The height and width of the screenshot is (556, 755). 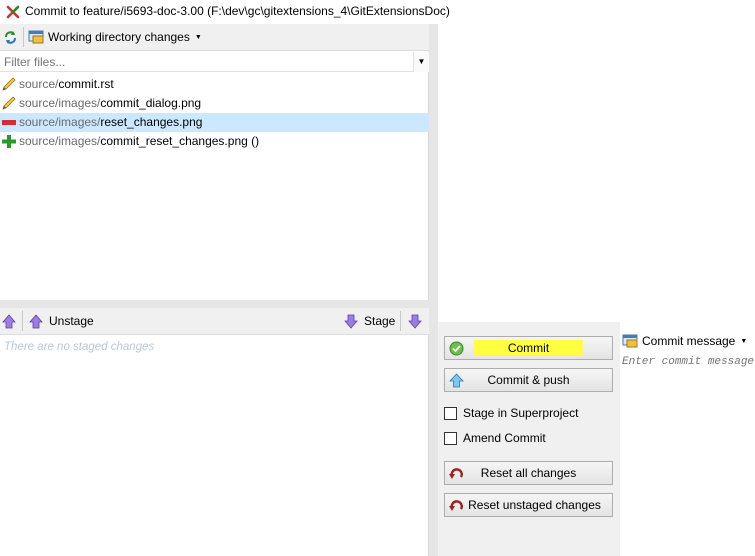 What do you see at coordinates (9, 321) in the screenshot?
I see `unstage-all-icon` at bounding box center [9, 321].